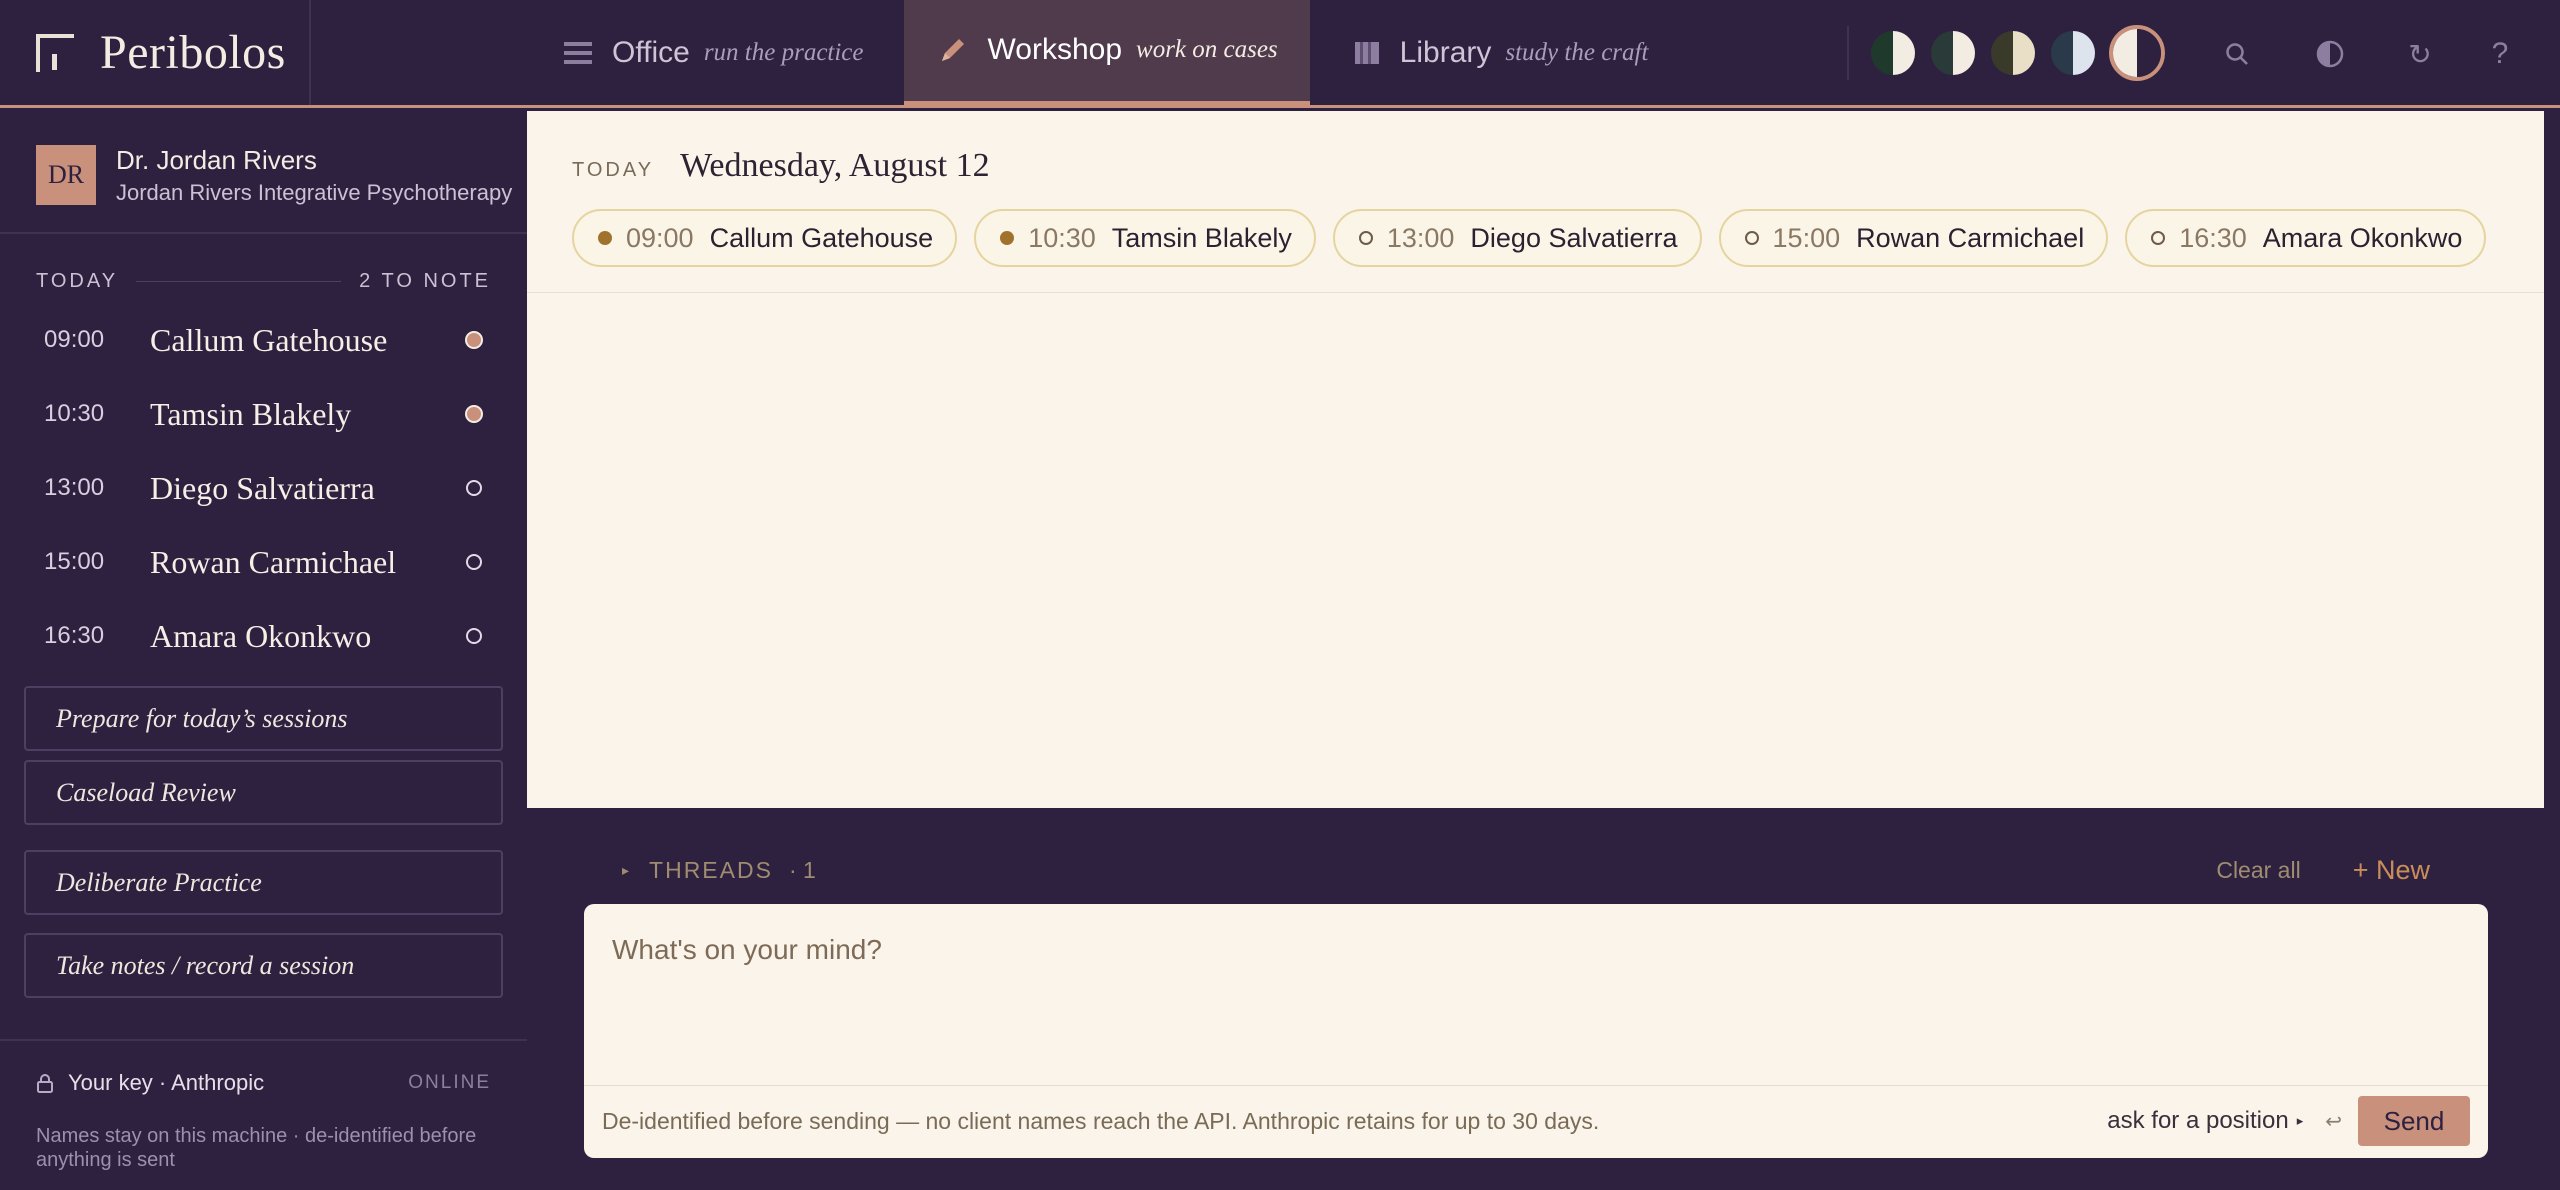 The width and height of the screenshot is (2560, 1190). What do you see at coordinates (166, 1082) in the screenshot?
I see `api-key-label: Your key · Anthropic` at bounding box center [166, 1082].